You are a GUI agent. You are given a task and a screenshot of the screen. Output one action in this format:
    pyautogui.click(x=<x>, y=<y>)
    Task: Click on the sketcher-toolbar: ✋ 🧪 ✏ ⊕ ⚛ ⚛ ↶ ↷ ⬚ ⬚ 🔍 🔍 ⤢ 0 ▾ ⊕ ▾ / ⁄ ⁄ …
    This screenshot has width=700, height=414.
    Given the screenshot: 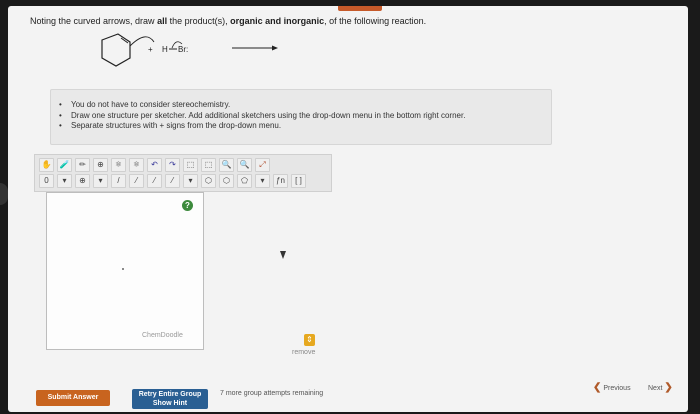 What is the action you would take?
    pyautogui.click(x=183, y=173)
    